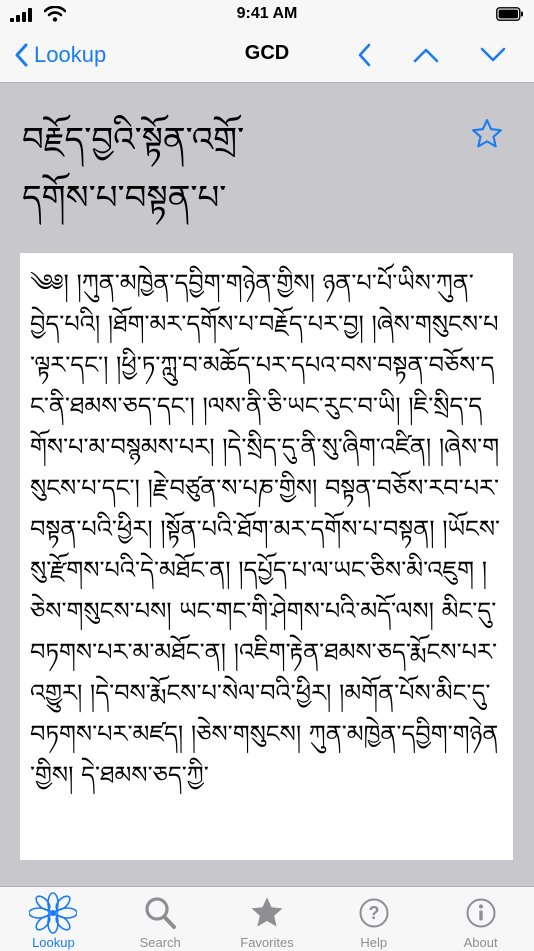  What do you see at coordinates (160, 942) in the screenshot?
I see `tab-label: Search` at bounding box center [160, 942].